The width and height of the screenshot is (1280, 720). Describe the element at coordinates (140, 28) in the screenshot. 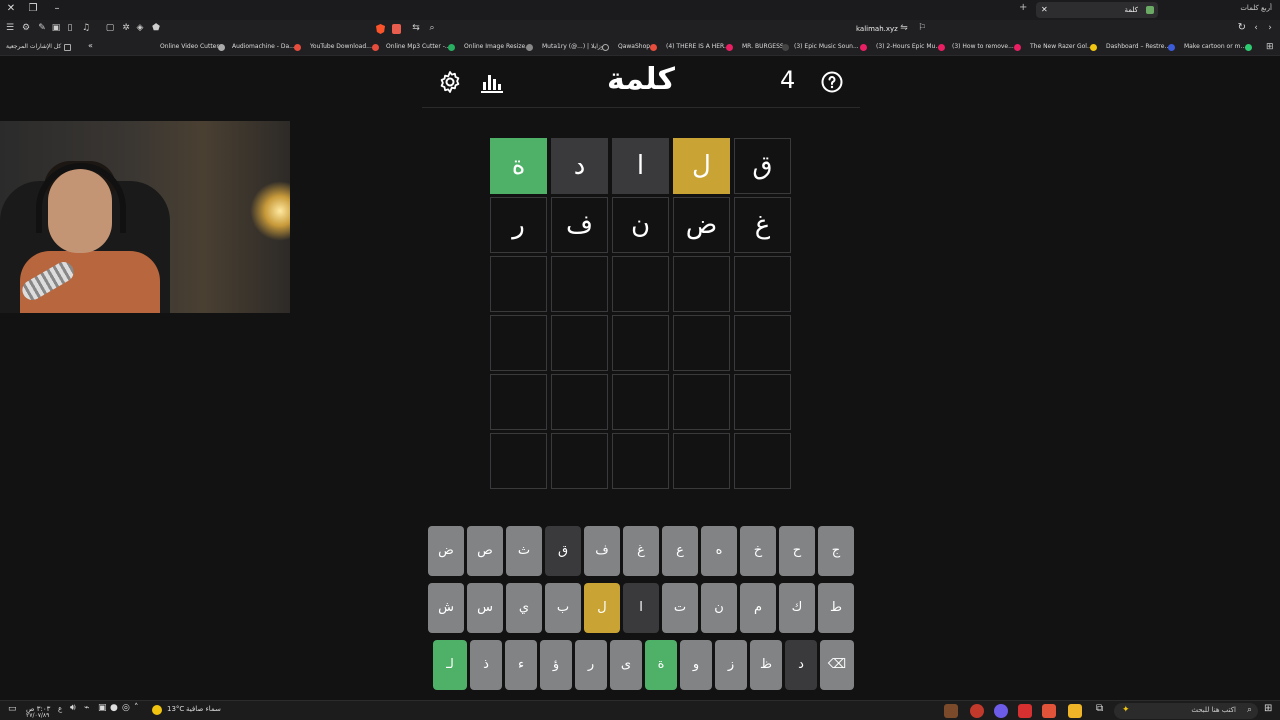

I see `wallet-icon: ◈` at that location.